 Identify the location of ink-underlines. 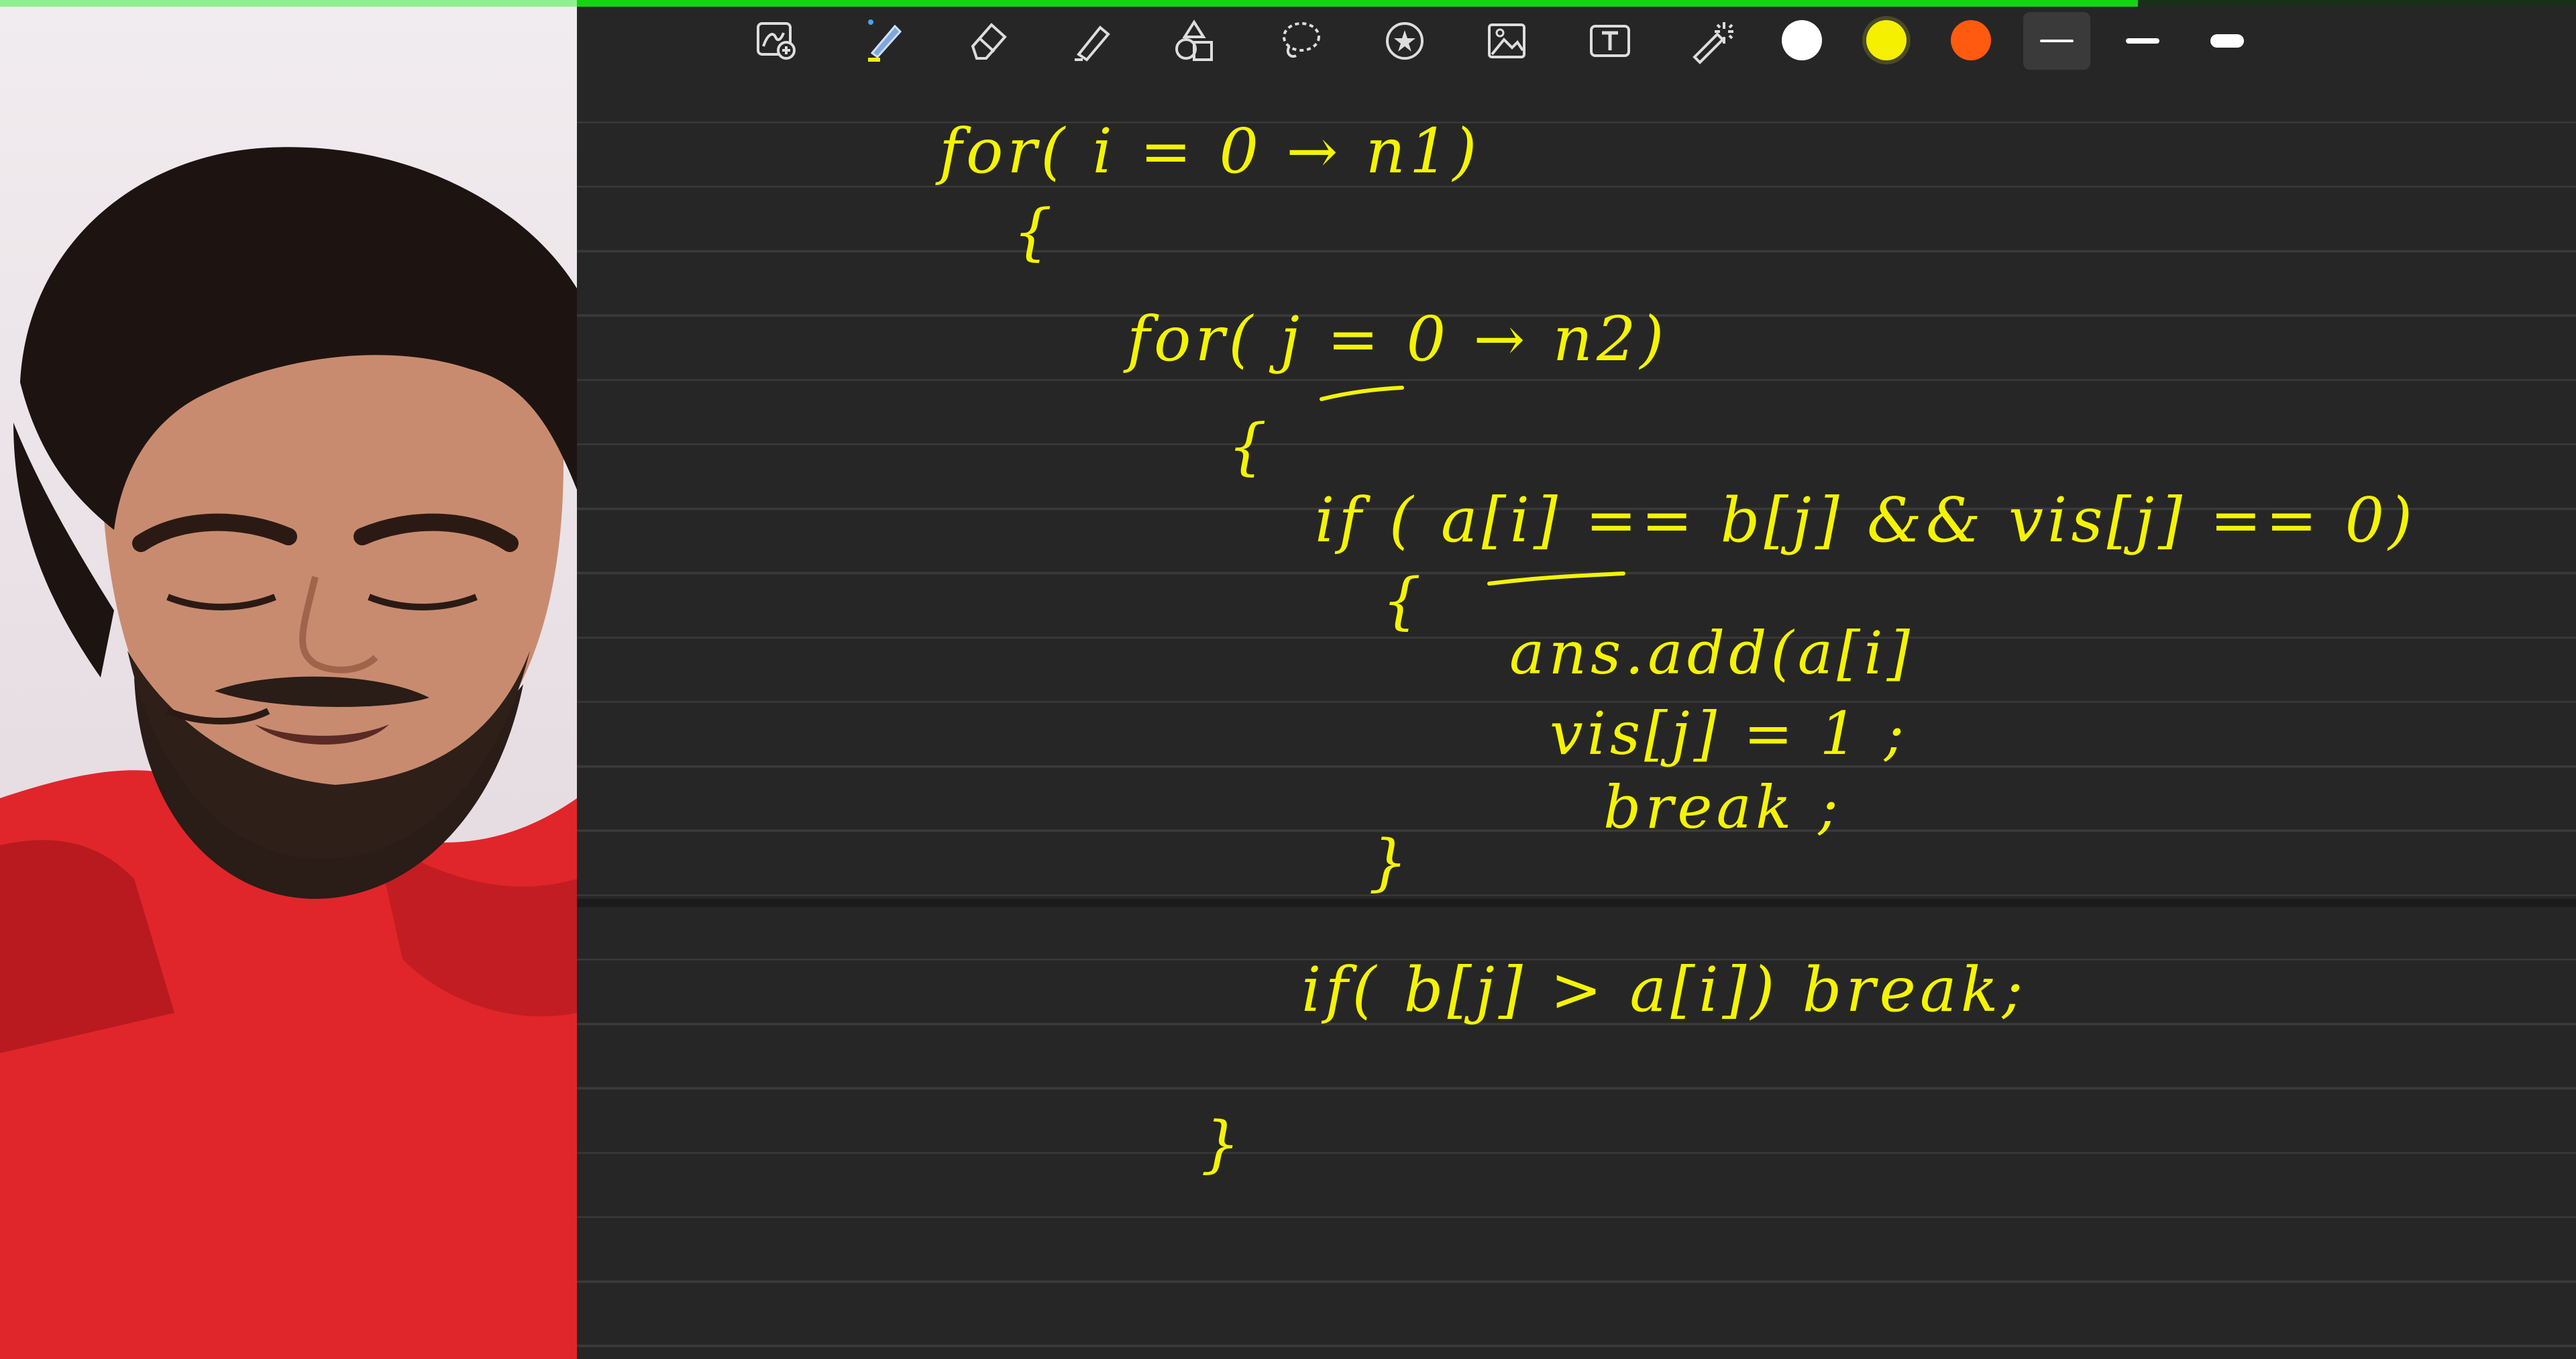
(1472, 486).